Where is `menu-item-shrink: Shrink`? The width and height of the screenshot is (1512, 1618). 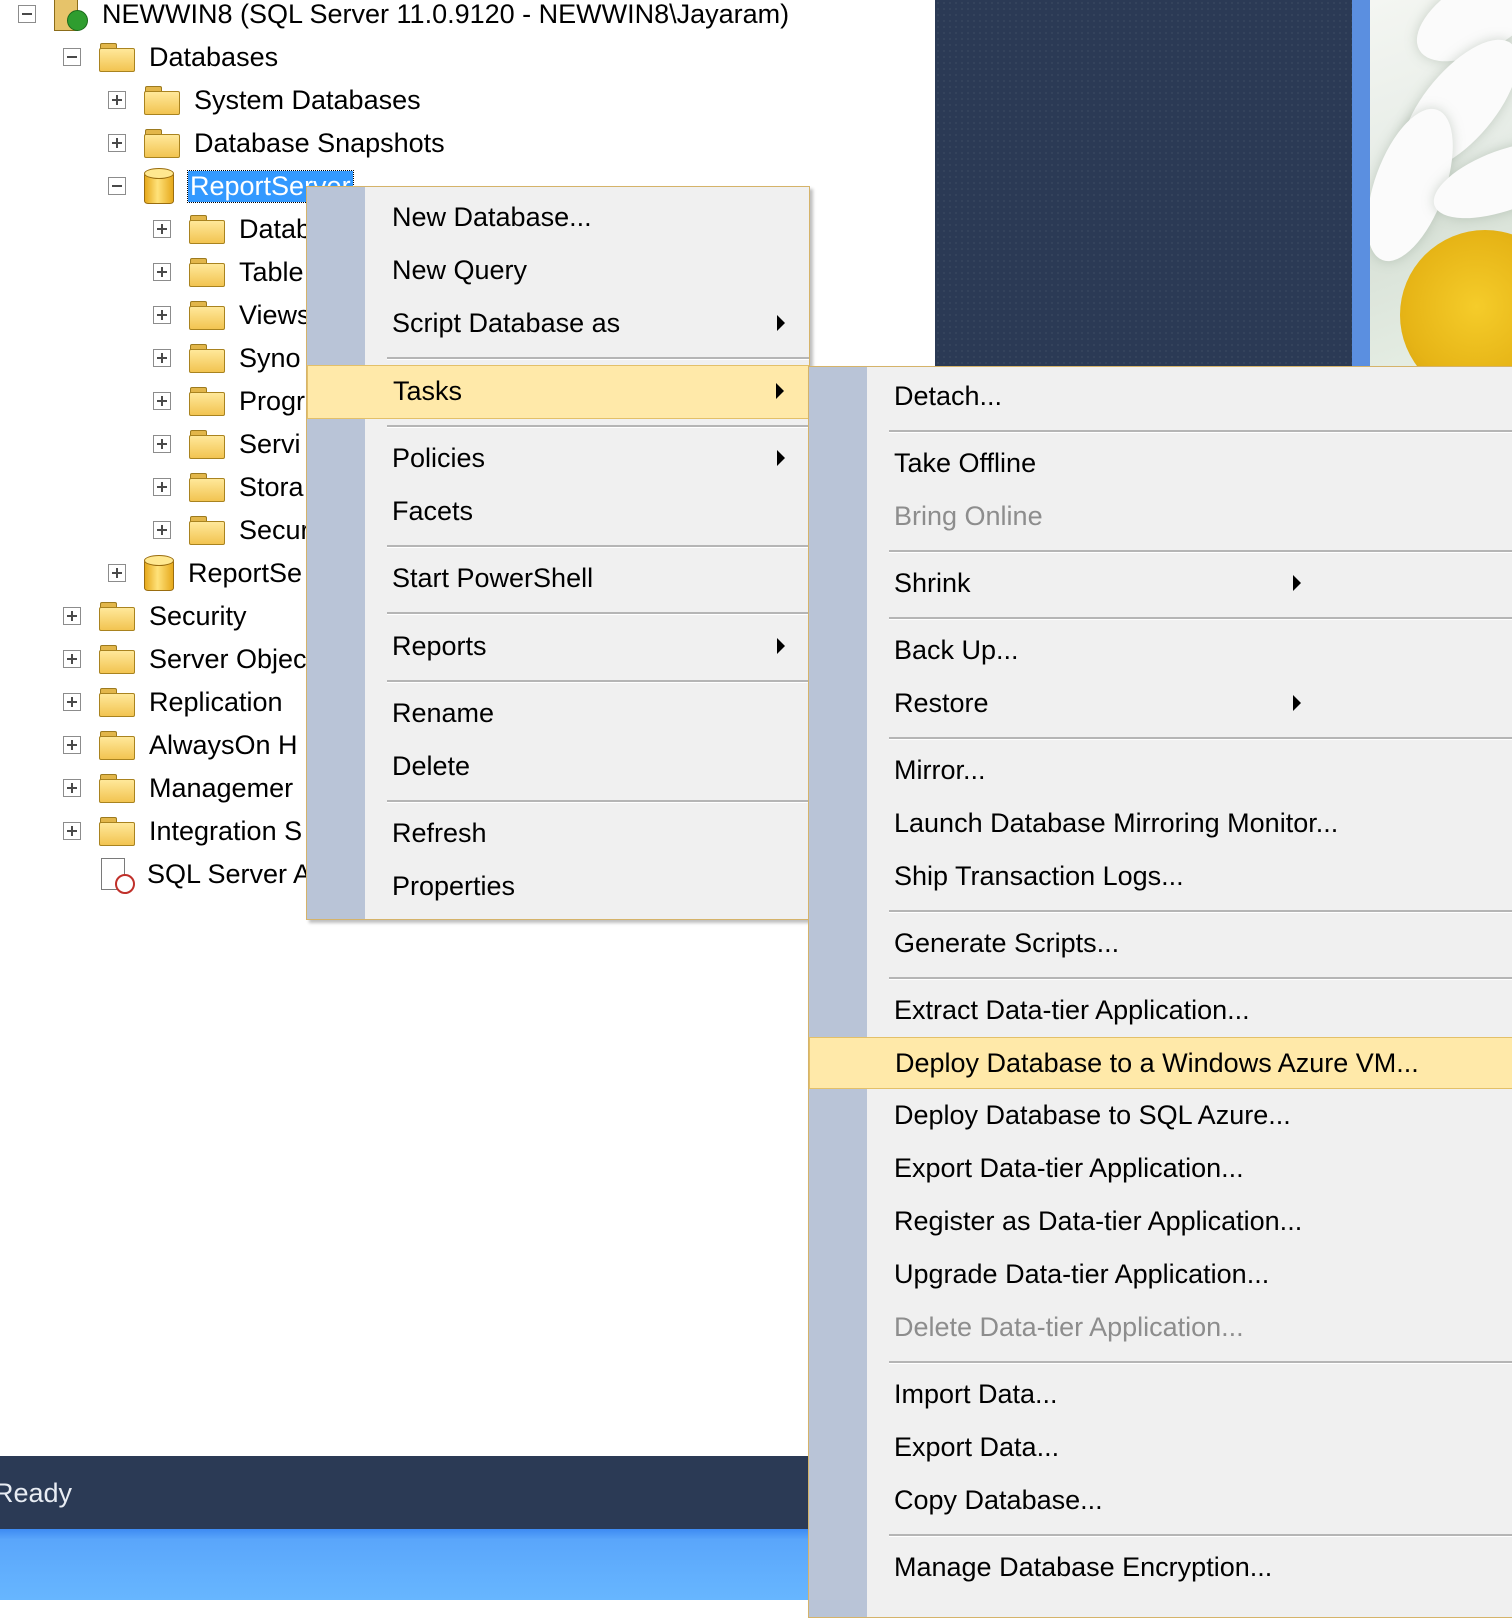 menu-item-shrink: Shrink is located at coordinates (1160, 583).